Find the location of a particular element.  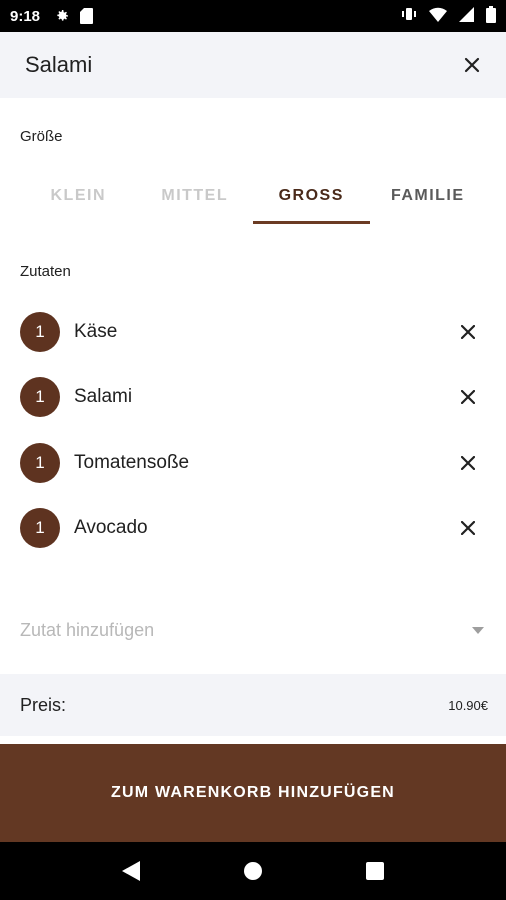

sd-card-icon is located at coordinates (87, 16).